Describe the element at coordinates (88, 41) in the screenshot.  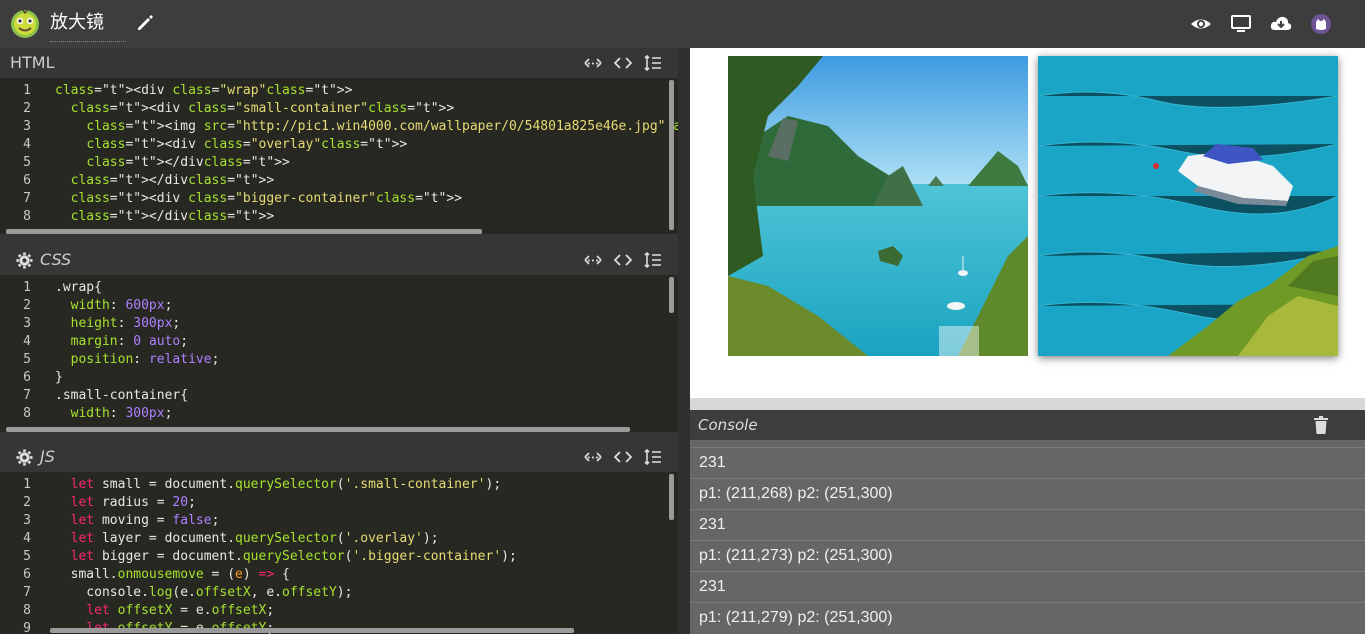
I see `title-underline` at that location.